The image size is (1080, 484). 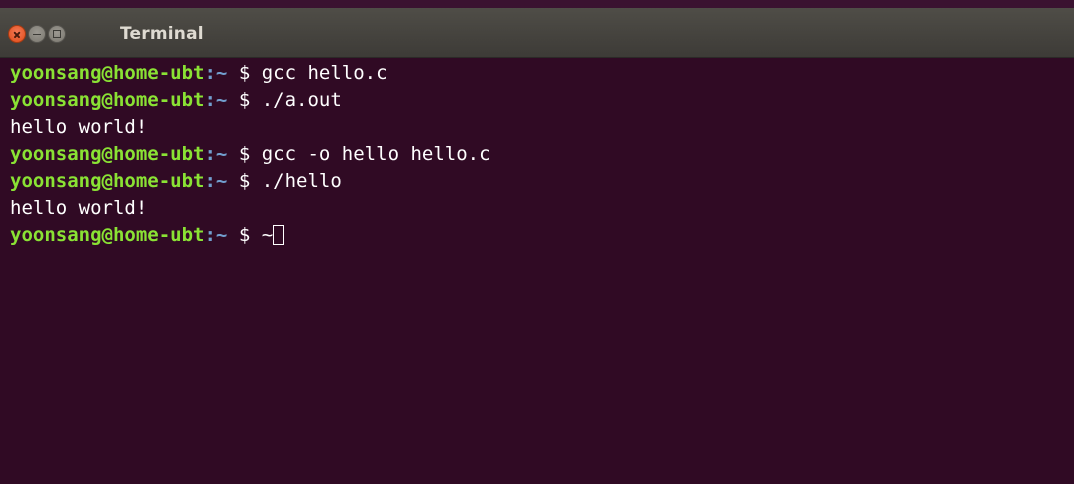 I want to click on window-edge, so click(x=1077, y=242).